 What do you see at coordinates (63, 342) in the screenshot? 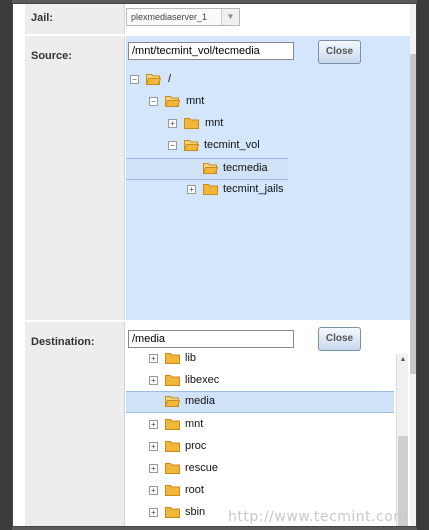
I see `destination-label: Destination:` at bounding box center [63, 342].